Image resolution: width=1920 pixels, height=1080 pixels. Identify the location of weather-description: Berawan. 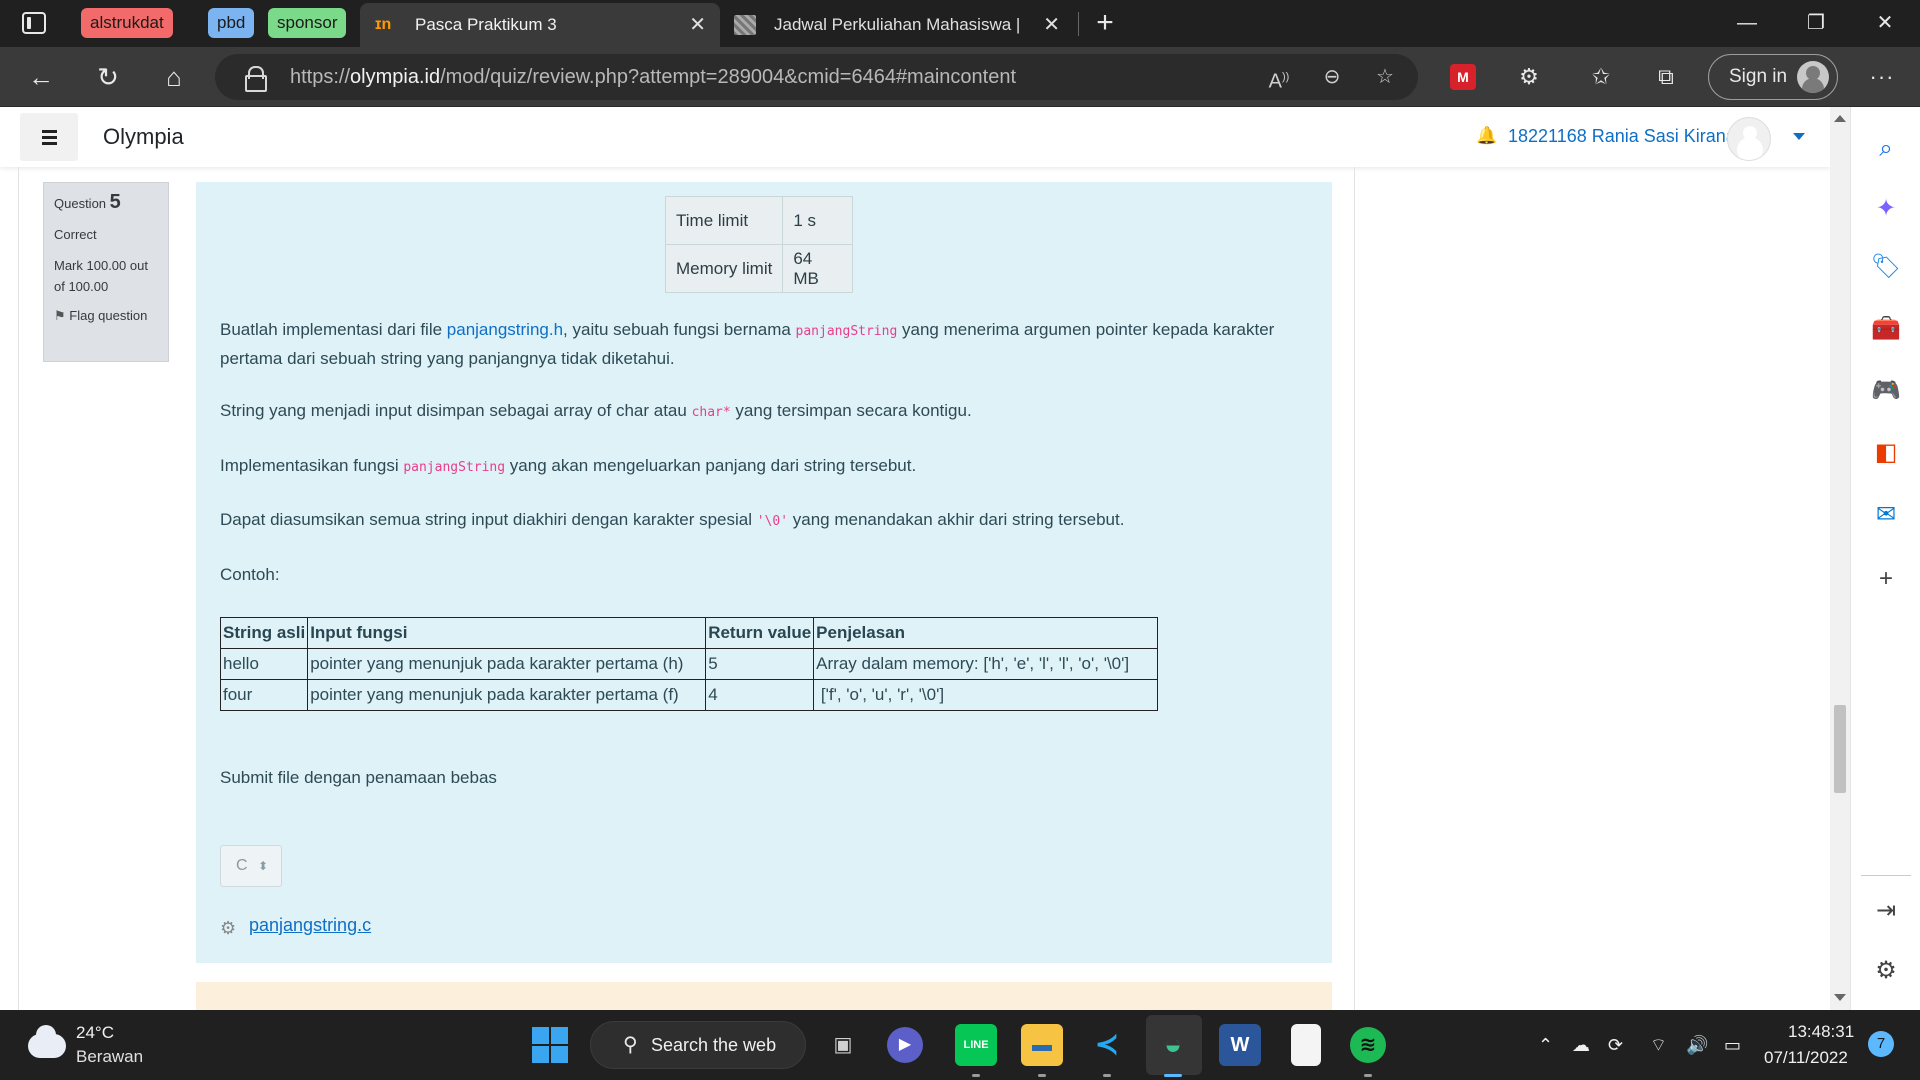
(109, 1057).